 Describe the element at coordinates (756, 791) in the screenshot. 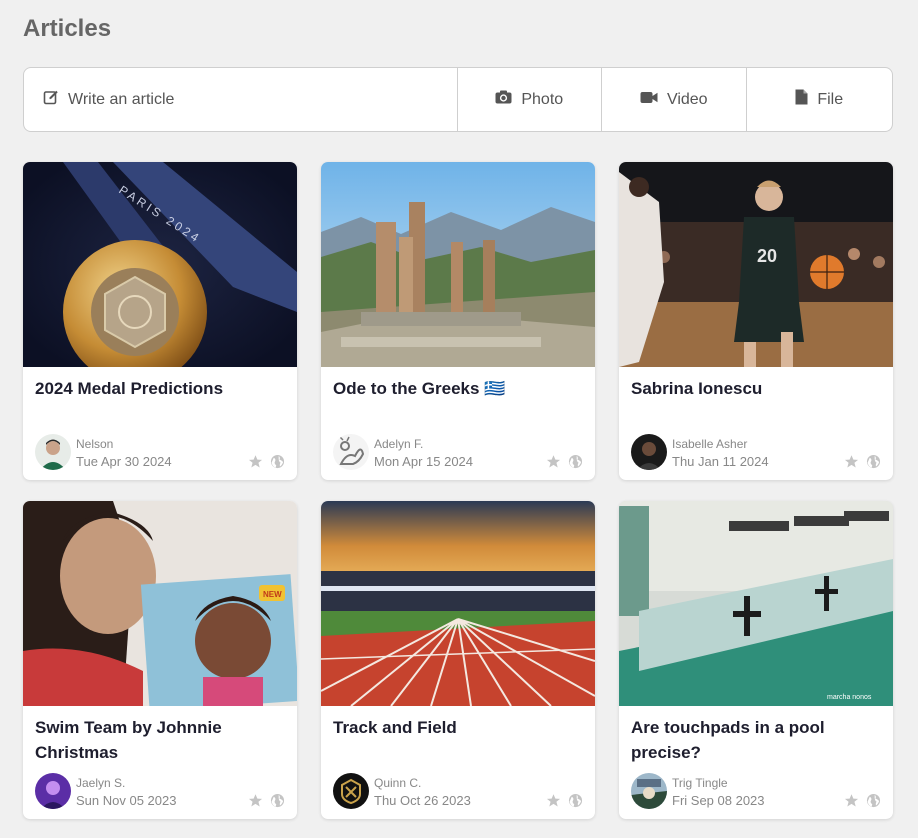

I see `article-meta: Trig Tingle Fri Sep 08 2023` at that location.